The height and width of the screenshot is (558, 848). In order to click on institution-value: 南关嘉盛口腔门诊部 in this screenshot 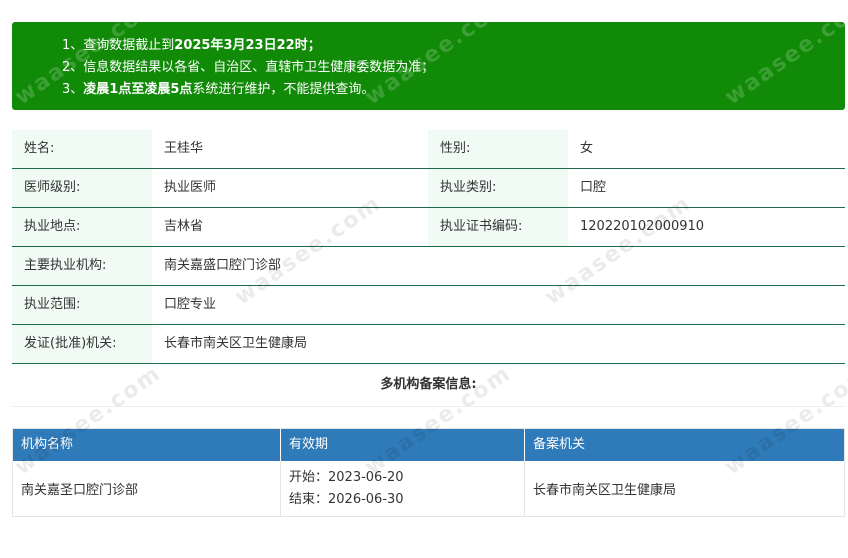, I will do `click(223, 265)`.